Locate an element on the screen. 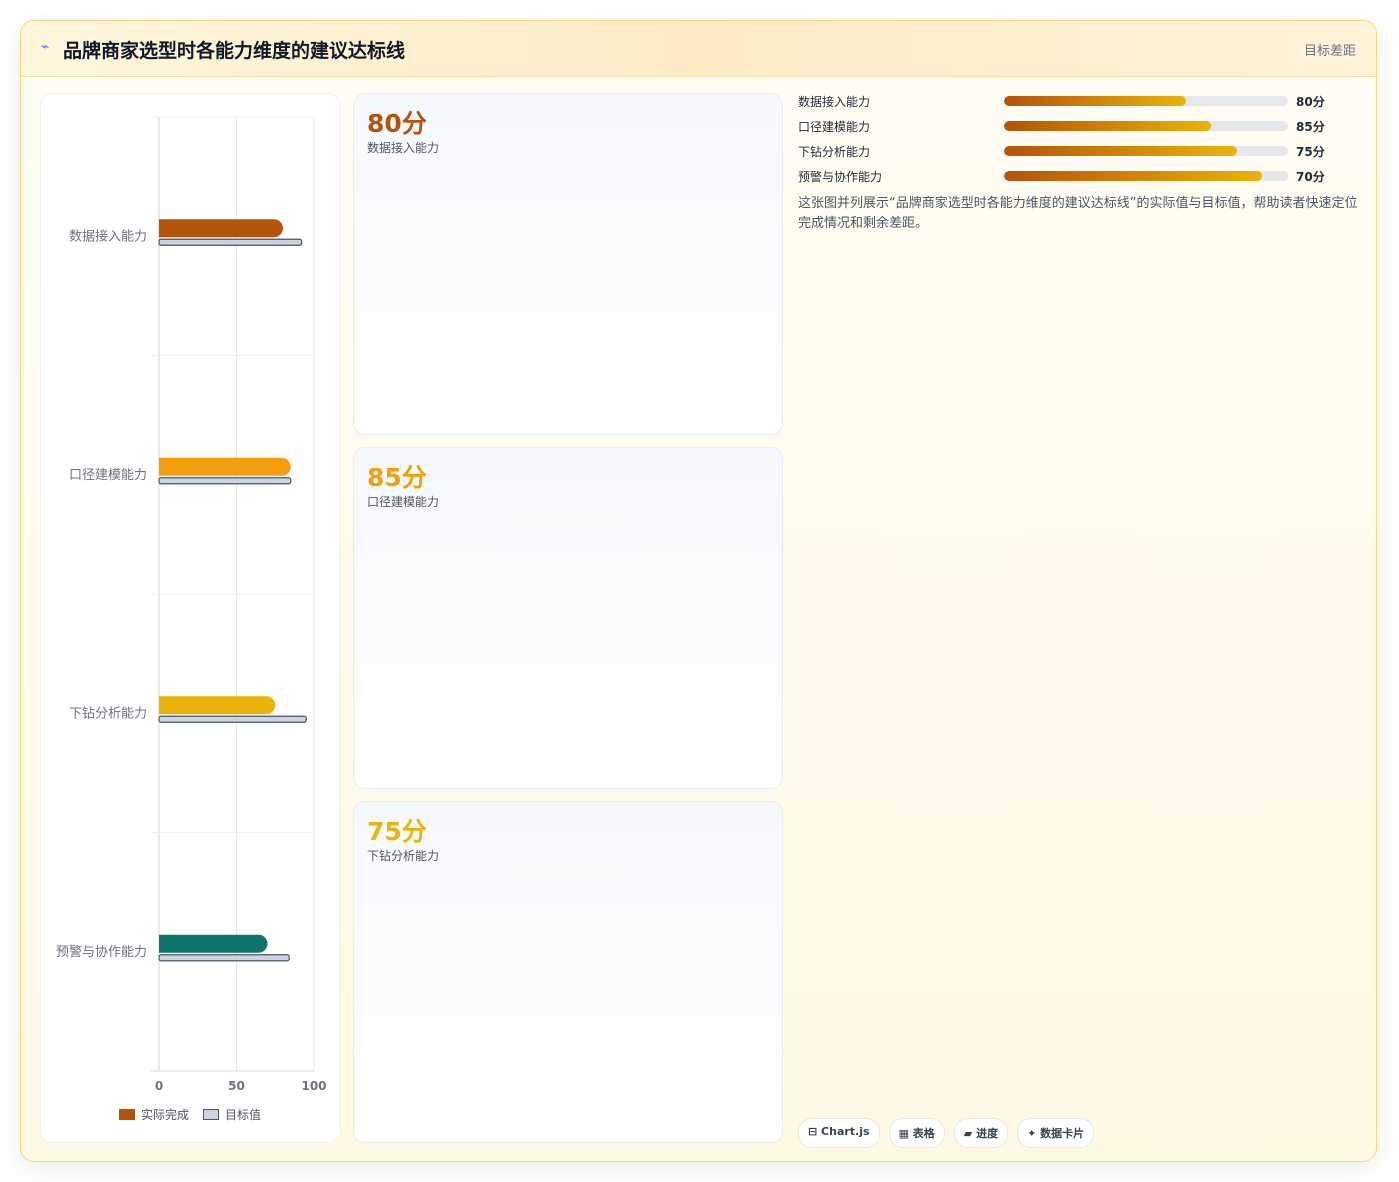 Image resolution: width=1399 pixels, height=1182 pixels. kpi-card-2: 85分 口径建模能力 is located at coordinates (568, 618).